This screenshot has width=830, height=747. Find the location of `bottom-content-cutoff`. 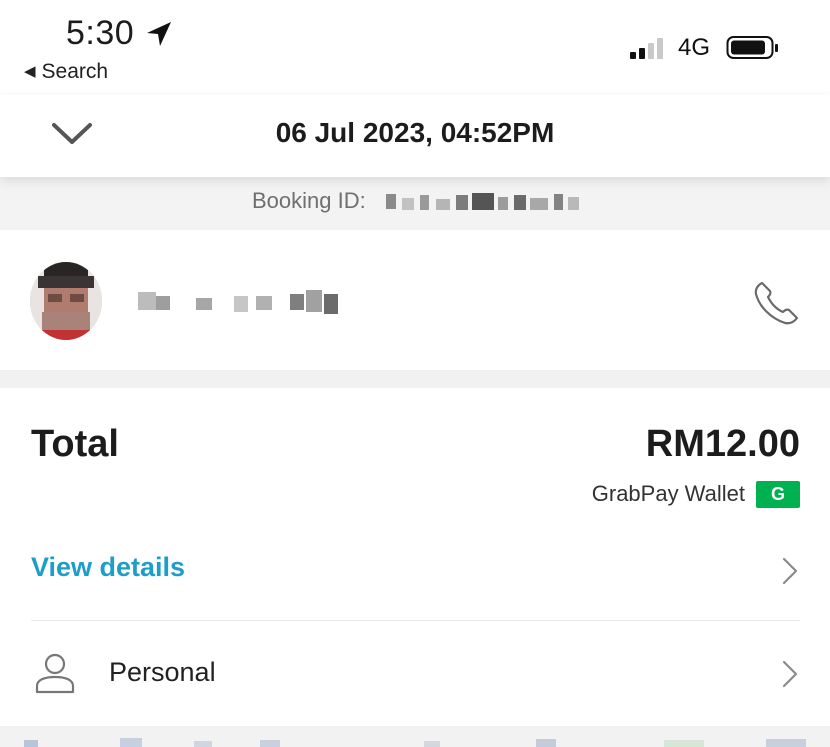

bottom-content-cutoff is located at coordinates (415, 742).